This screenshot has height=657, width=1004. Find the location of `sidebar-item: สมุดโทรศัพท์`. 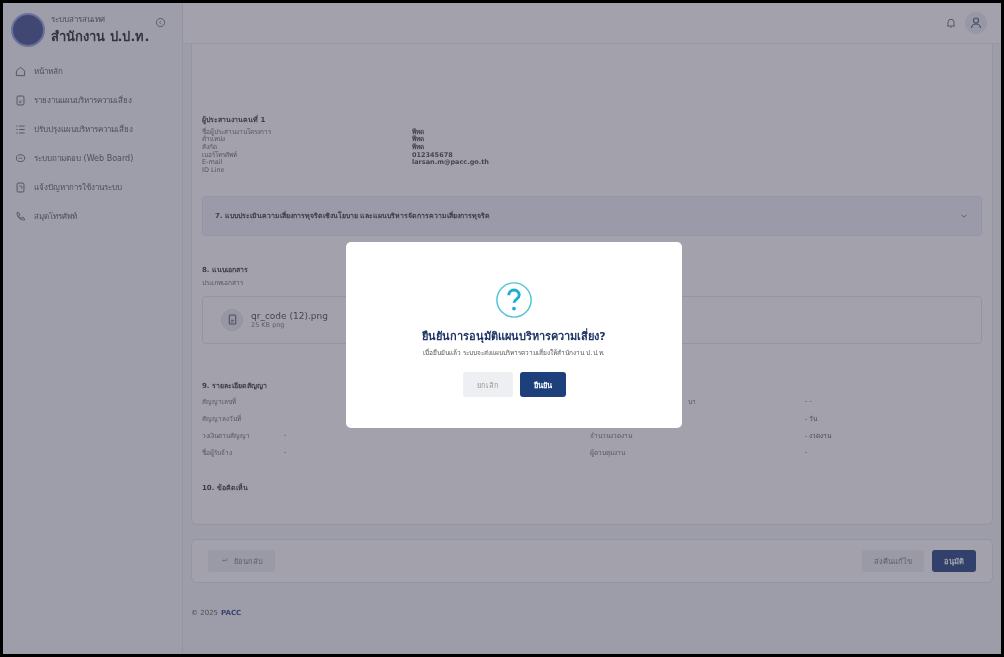

sidebar-item: สมุดโทรศัพท์ is located at coordinates (92, 216).